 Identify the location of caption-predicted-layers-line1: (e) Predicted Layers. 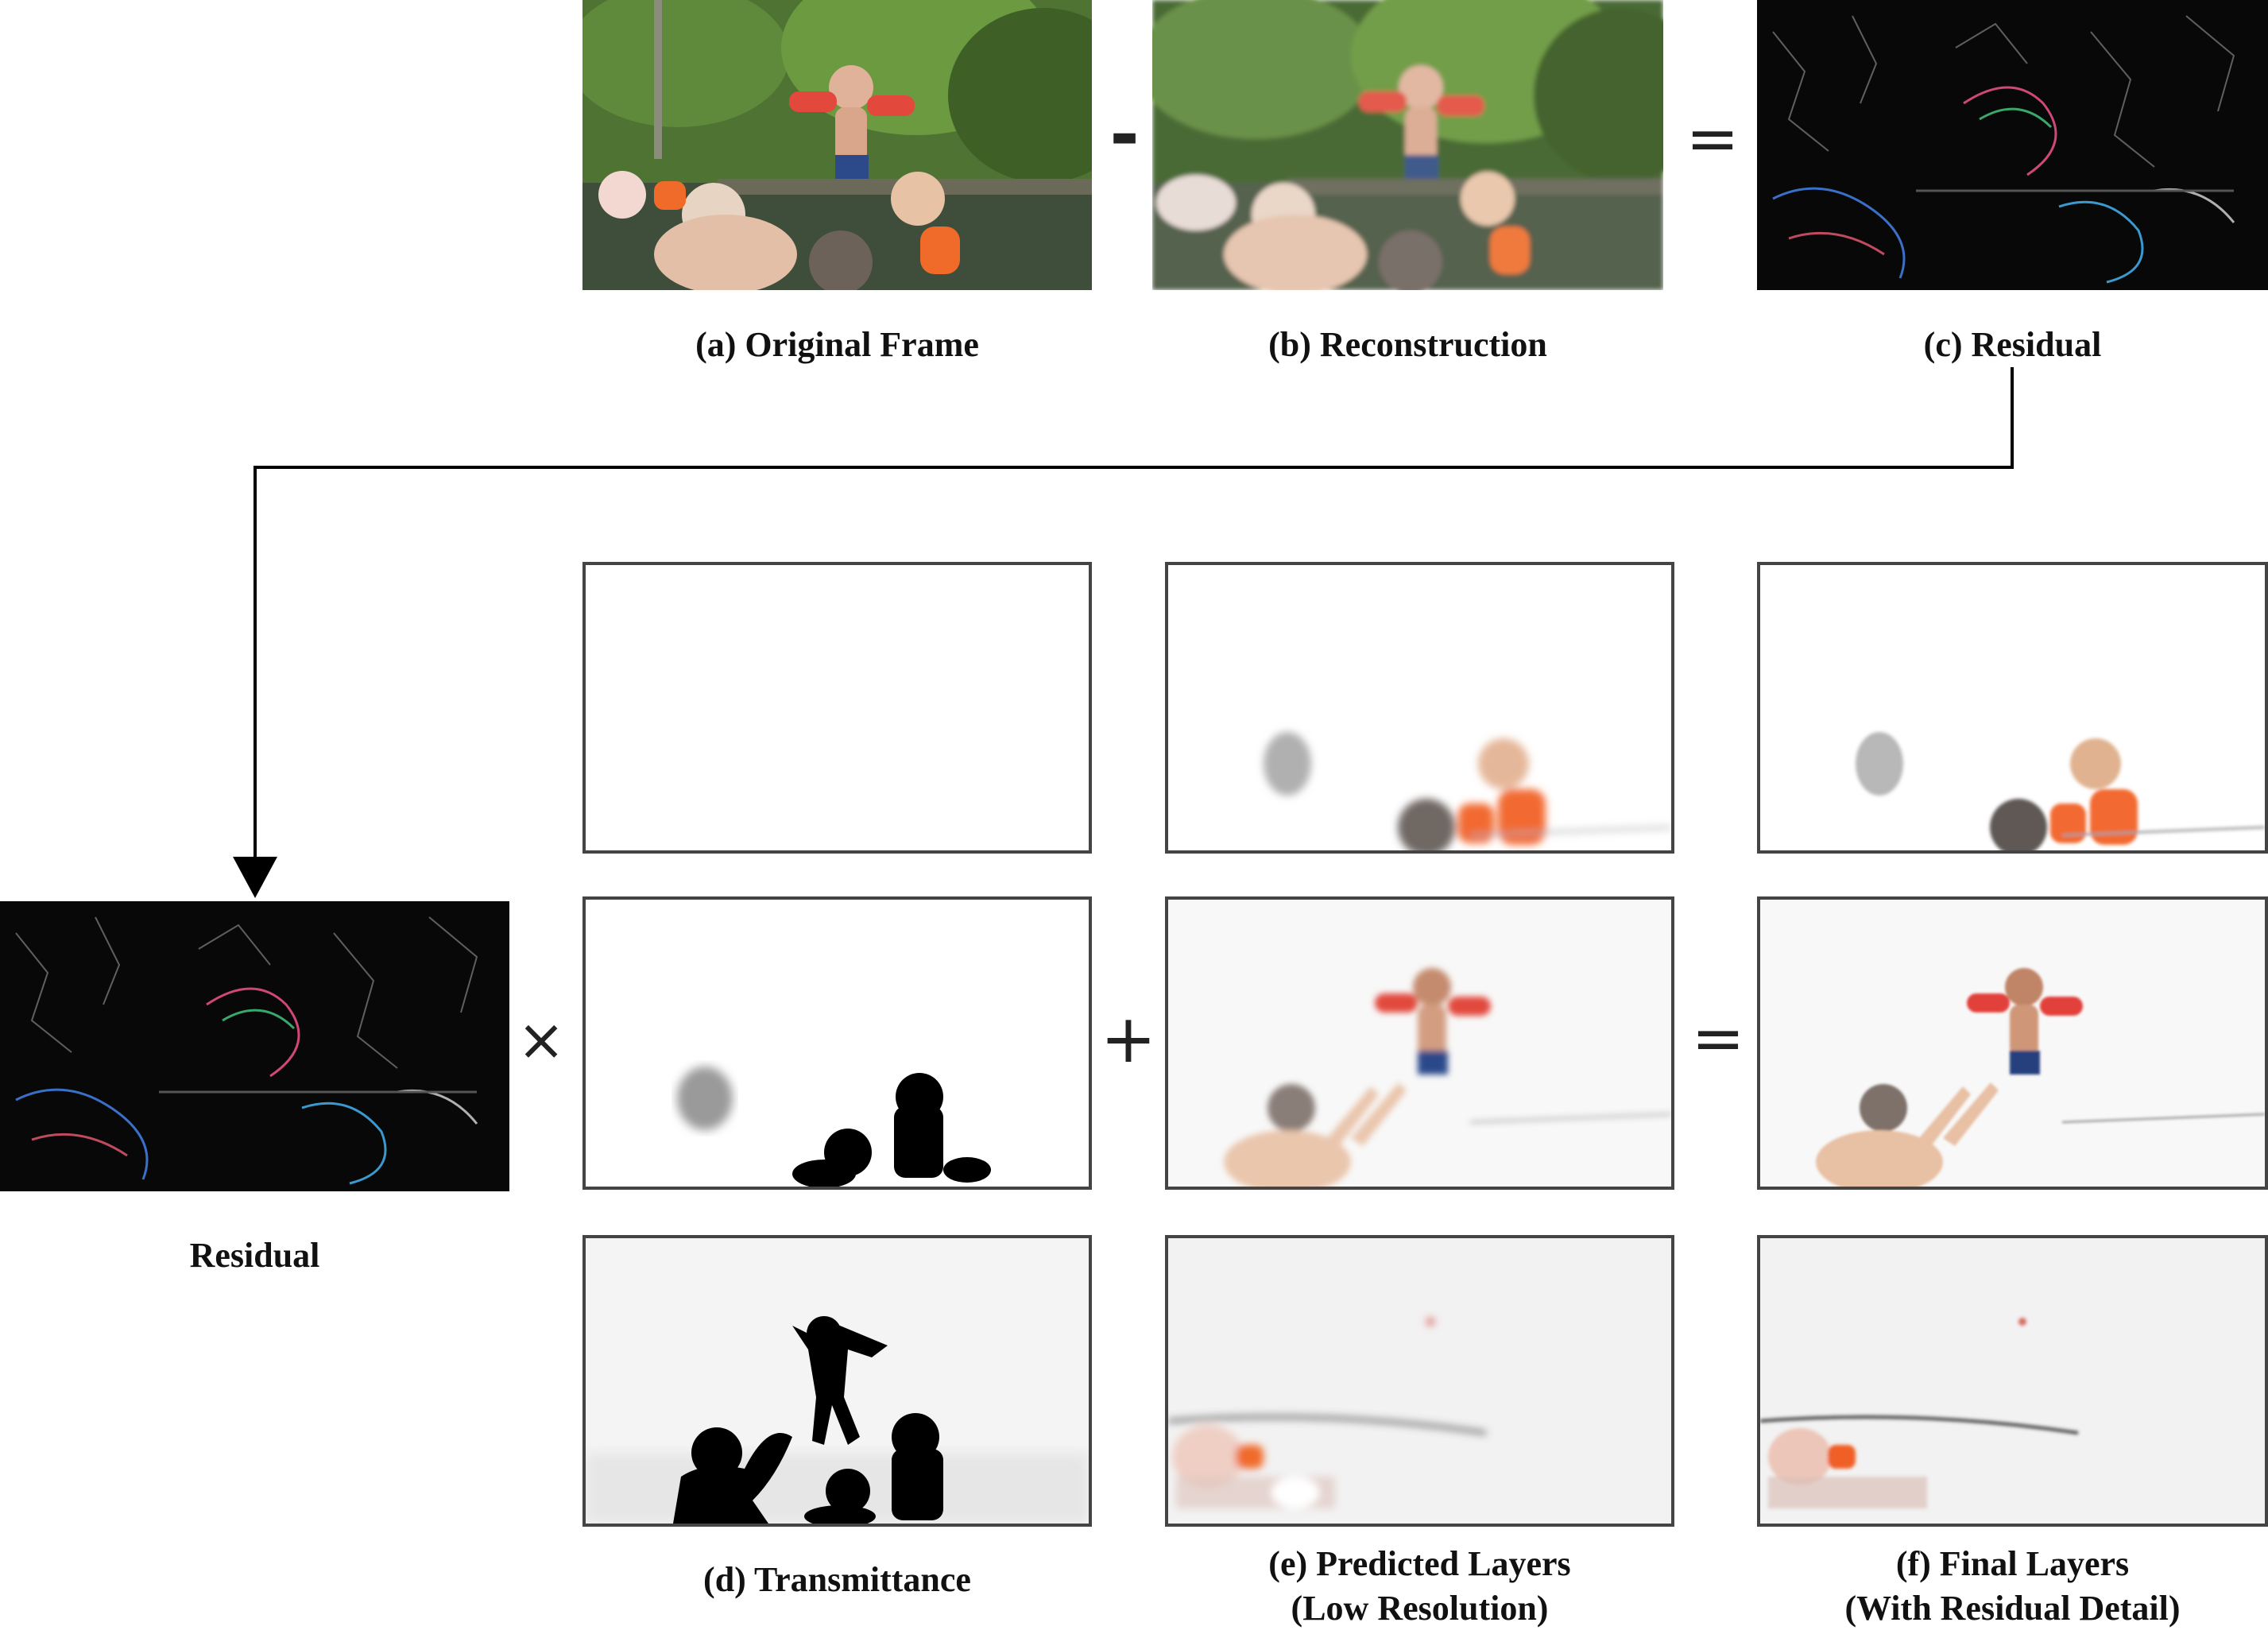
(1419, 1563).